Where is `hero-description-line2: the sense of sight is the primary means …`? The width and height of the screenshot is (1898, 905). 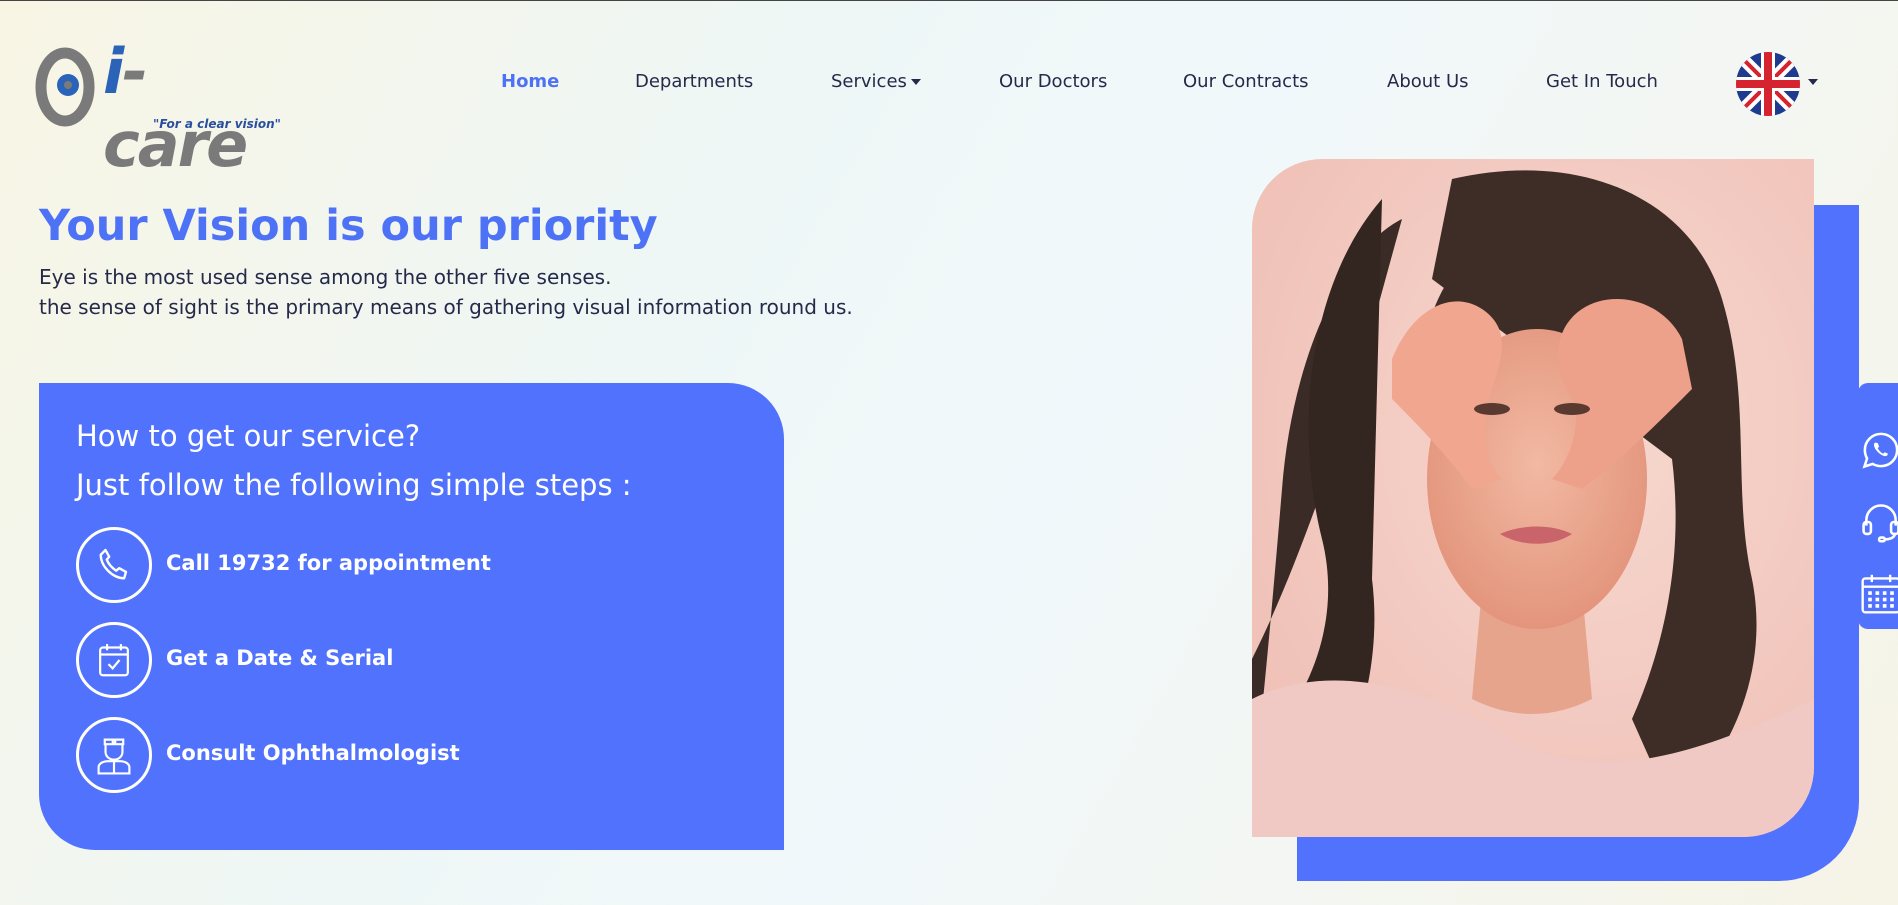
hero-description-line2: the sense of sight is the primary means … is located at coordinates (446, 307).